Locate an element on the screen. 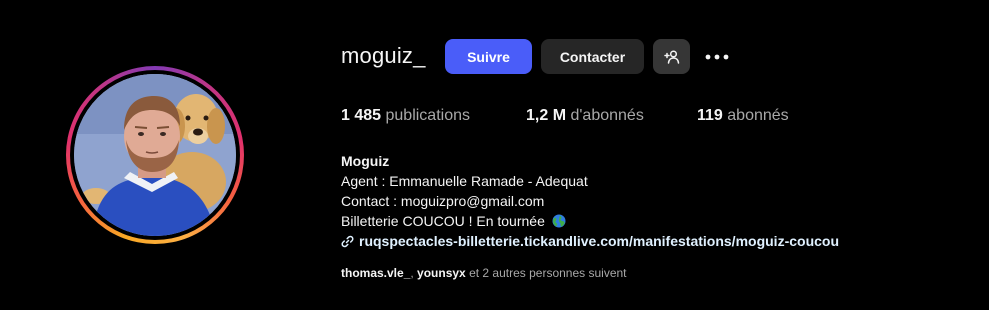  story-ring is located at coordinates (155, 155).